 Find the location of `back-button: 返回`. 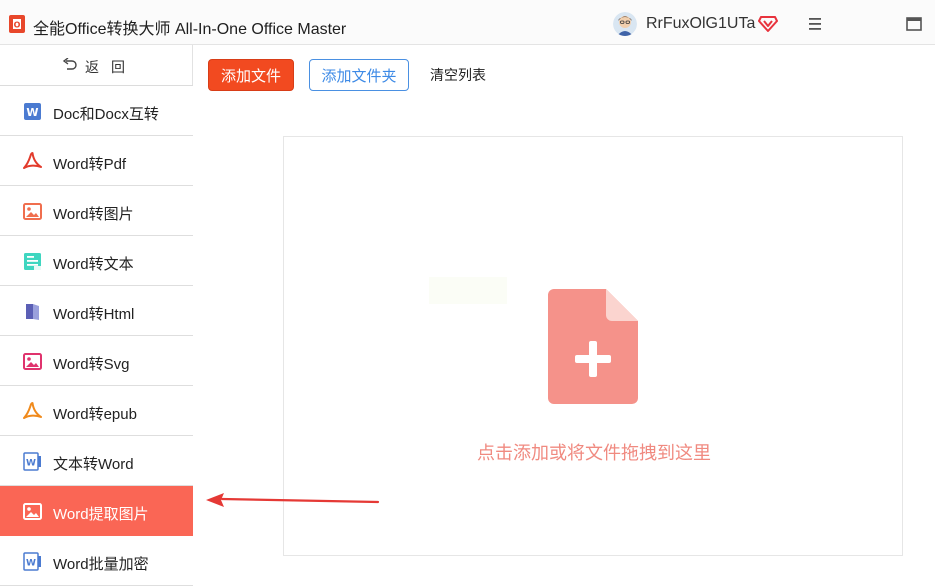

back-button: 返回 is located at coordinates (96, 65).